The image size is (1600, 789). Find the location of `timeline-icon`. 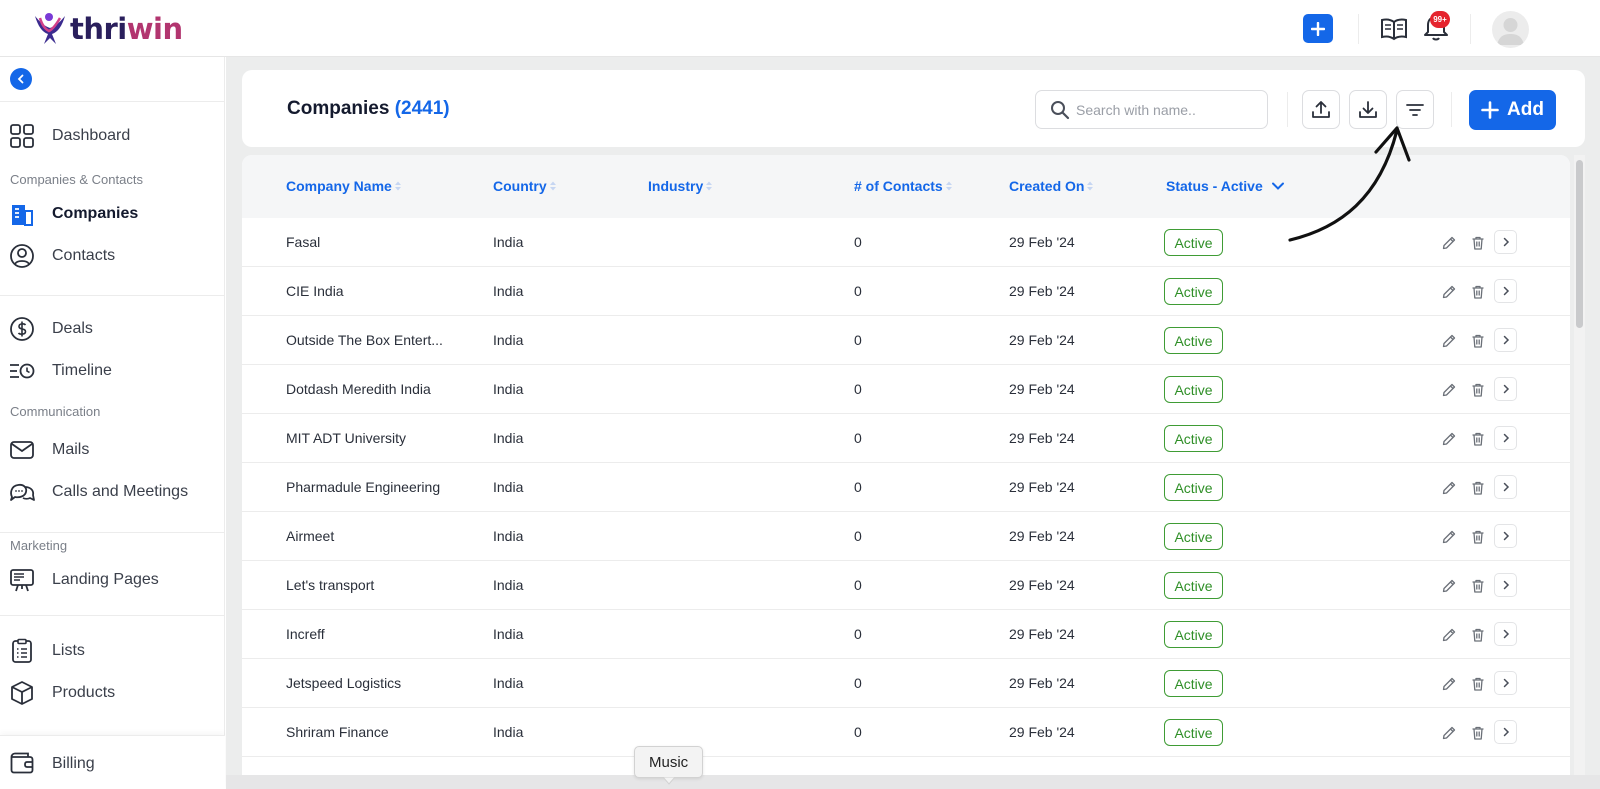

timeline-icon is located at coordinates (22, 371).